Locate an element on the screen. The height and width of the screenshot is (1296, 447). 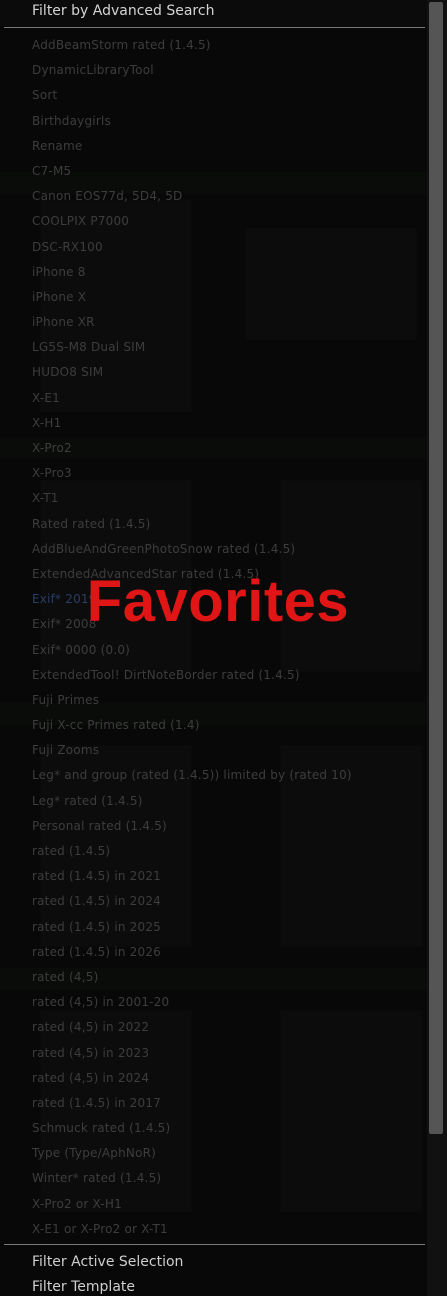
filter-advanced-search-label: Filter by Advanced Search is located at coordinates (123, 11).